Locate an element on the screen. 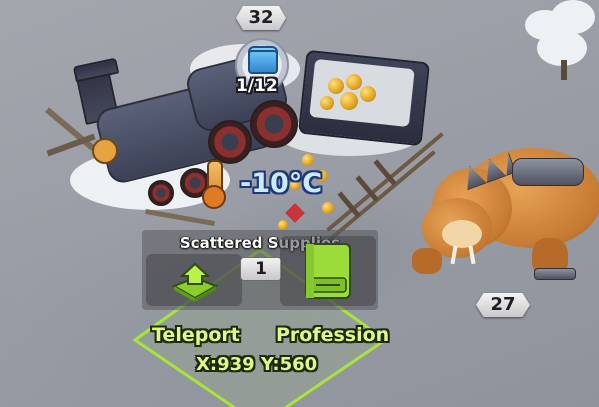 The image size is (599, 407). target-level-badge: 32 is located at coordinates (261, 18).